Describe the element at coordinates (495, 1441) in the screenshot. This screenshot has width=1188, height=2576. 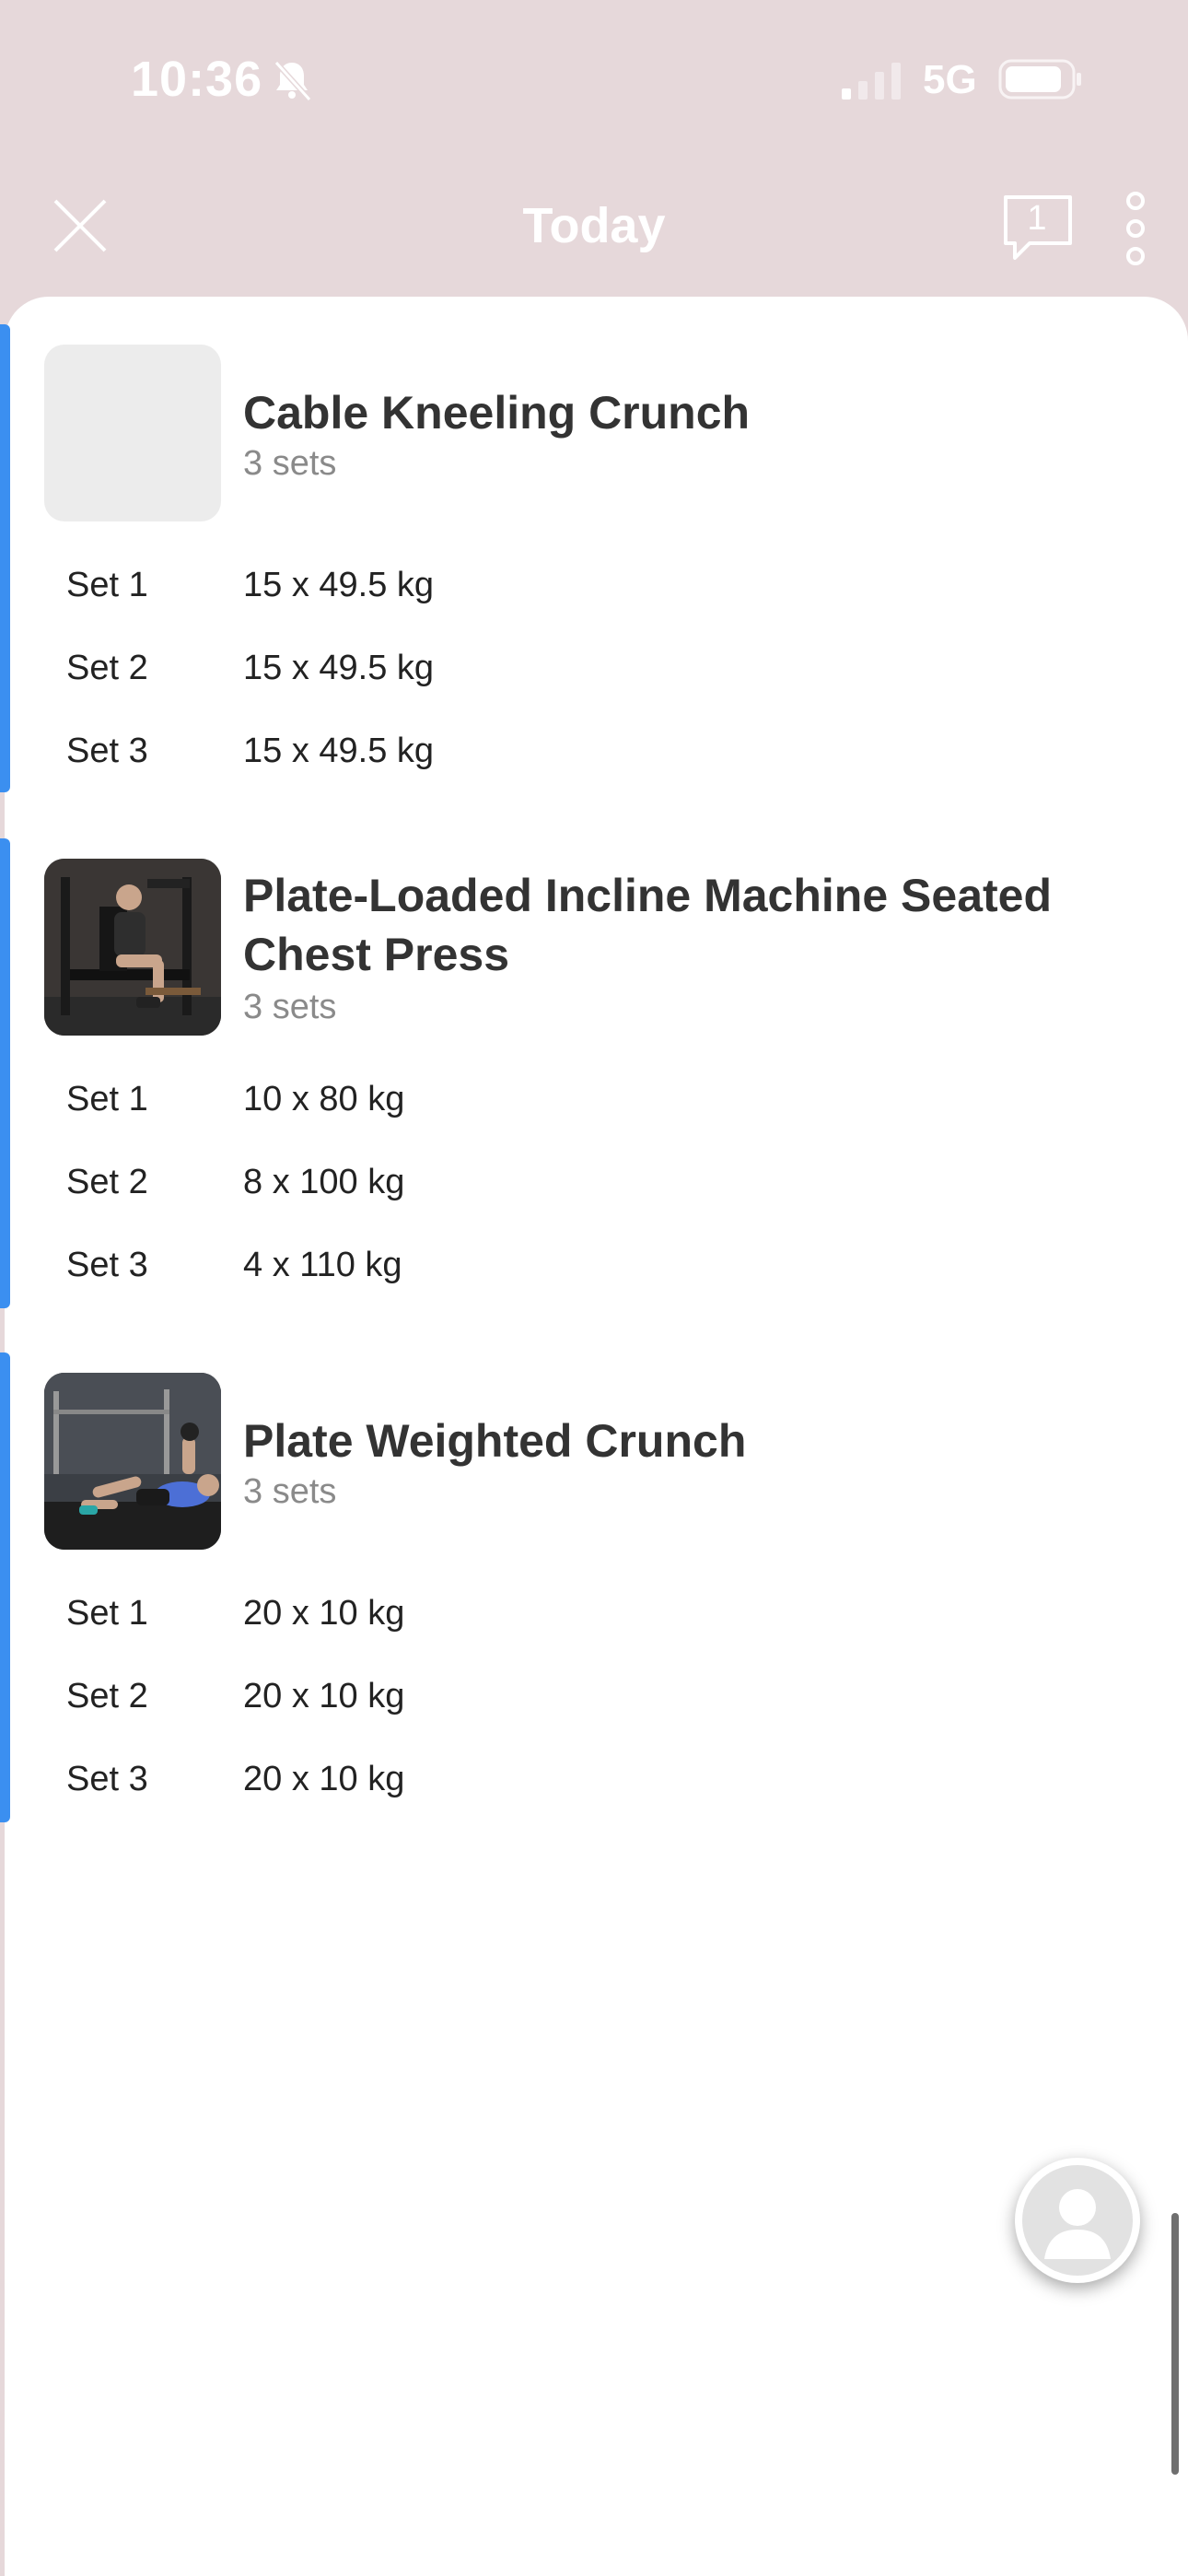
I see `exercise-title: Plate Weighted Crunch` at that location.